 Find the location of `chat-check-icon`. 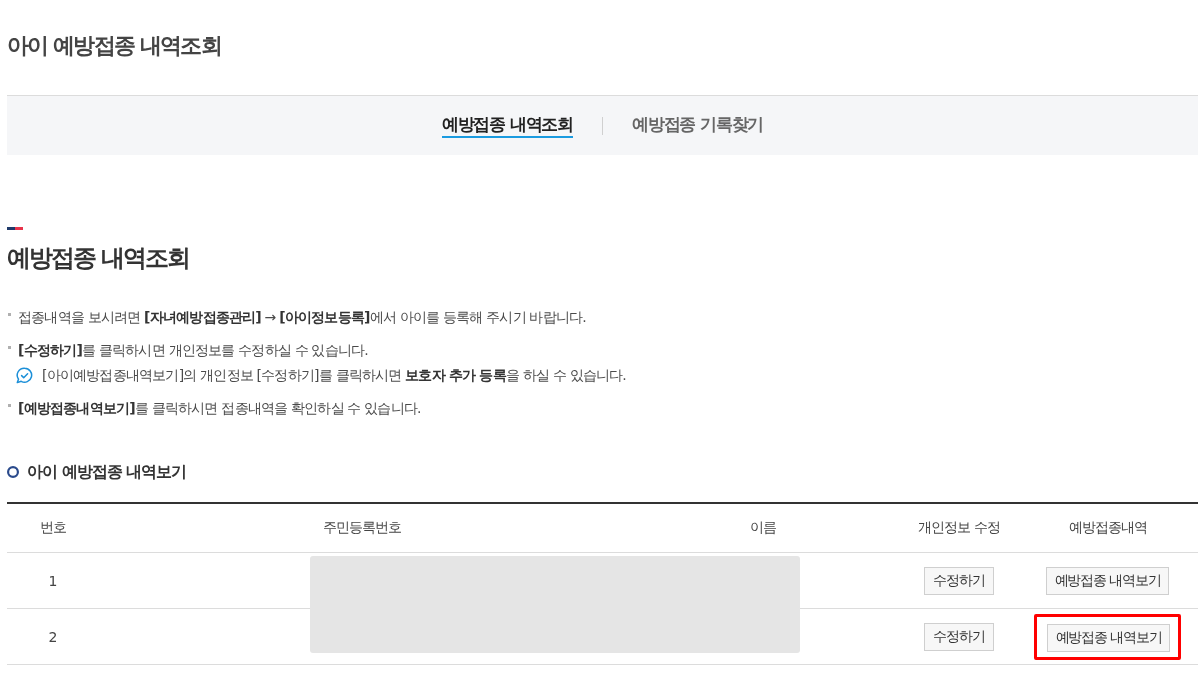

chat-check-icon is located at coordinates (24, 375).